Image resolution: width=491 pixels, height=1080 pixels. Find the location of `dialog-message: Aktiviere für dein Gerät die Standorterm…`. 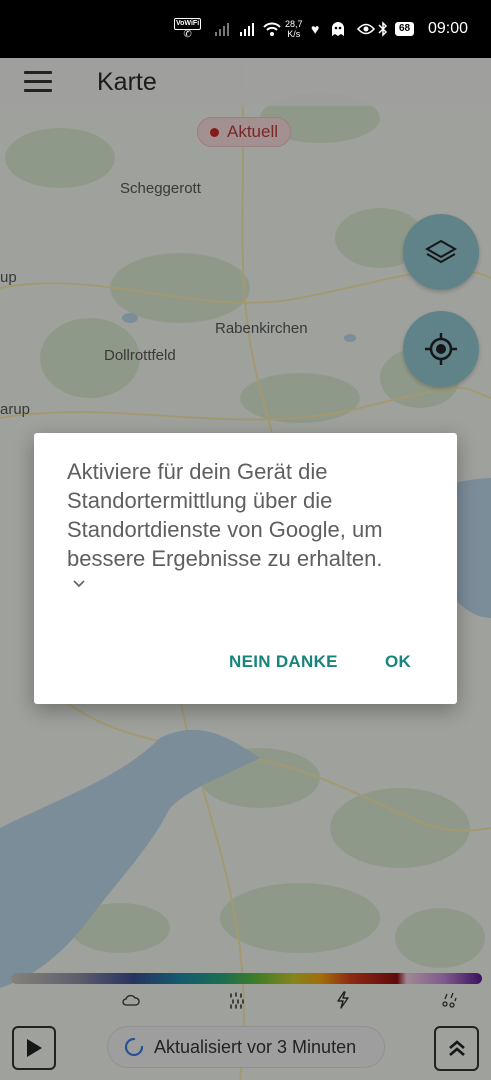

dialog-message: Aktiviere für dein Gerät die Standorterm… is located at coordinates (225, 515).